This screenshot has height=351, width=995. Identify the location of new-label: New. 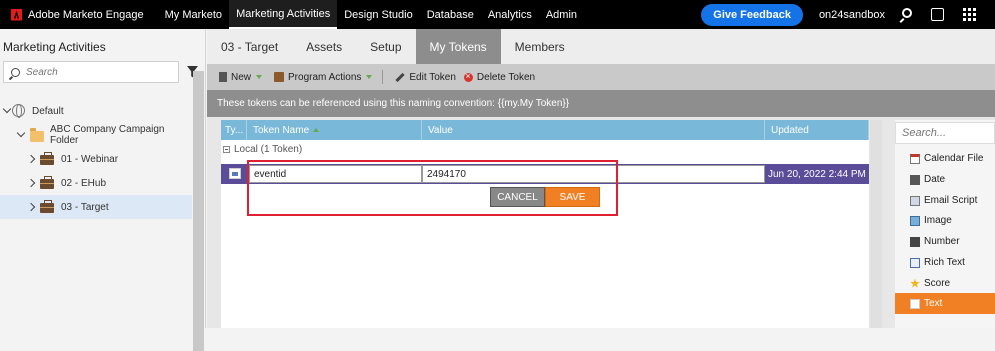
(241, 77).